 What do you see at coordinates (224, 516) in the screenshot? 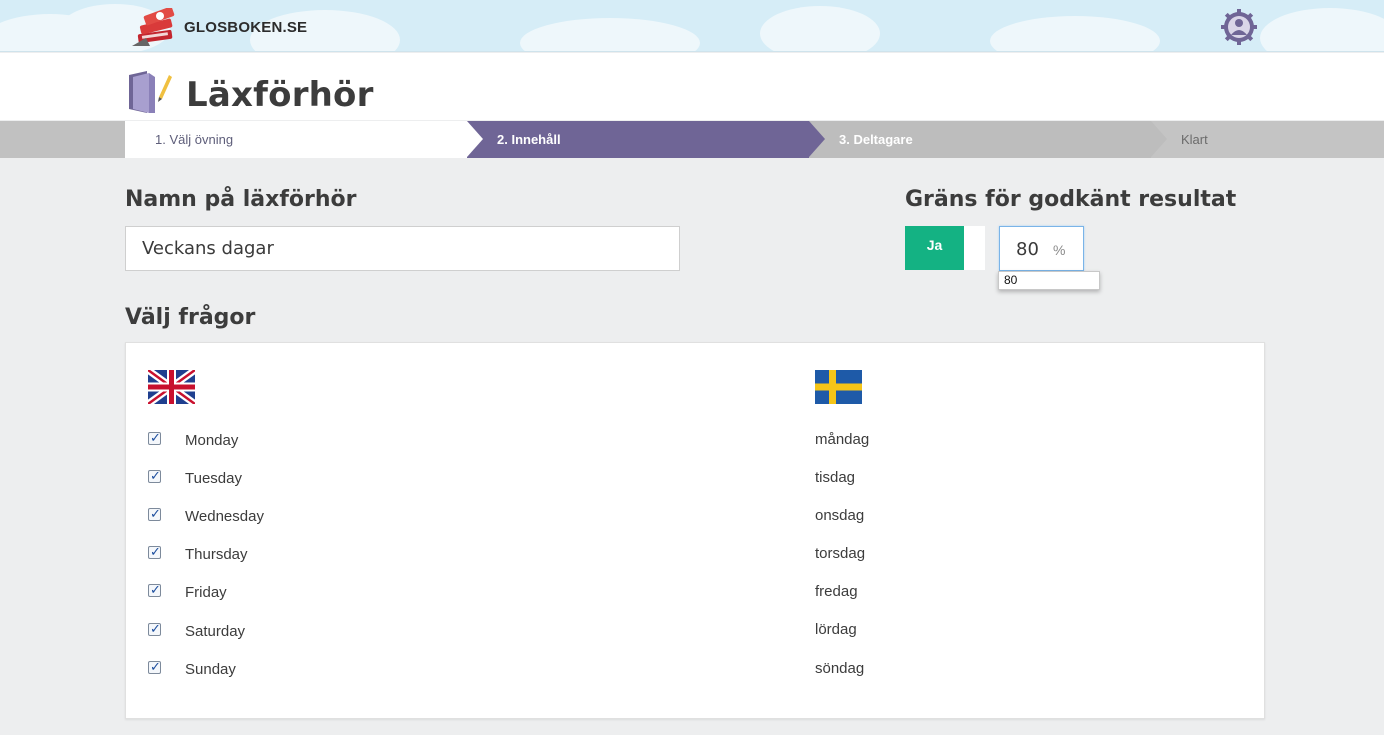
I see `source-word: Wednesday` at bounding box center [224, 516].